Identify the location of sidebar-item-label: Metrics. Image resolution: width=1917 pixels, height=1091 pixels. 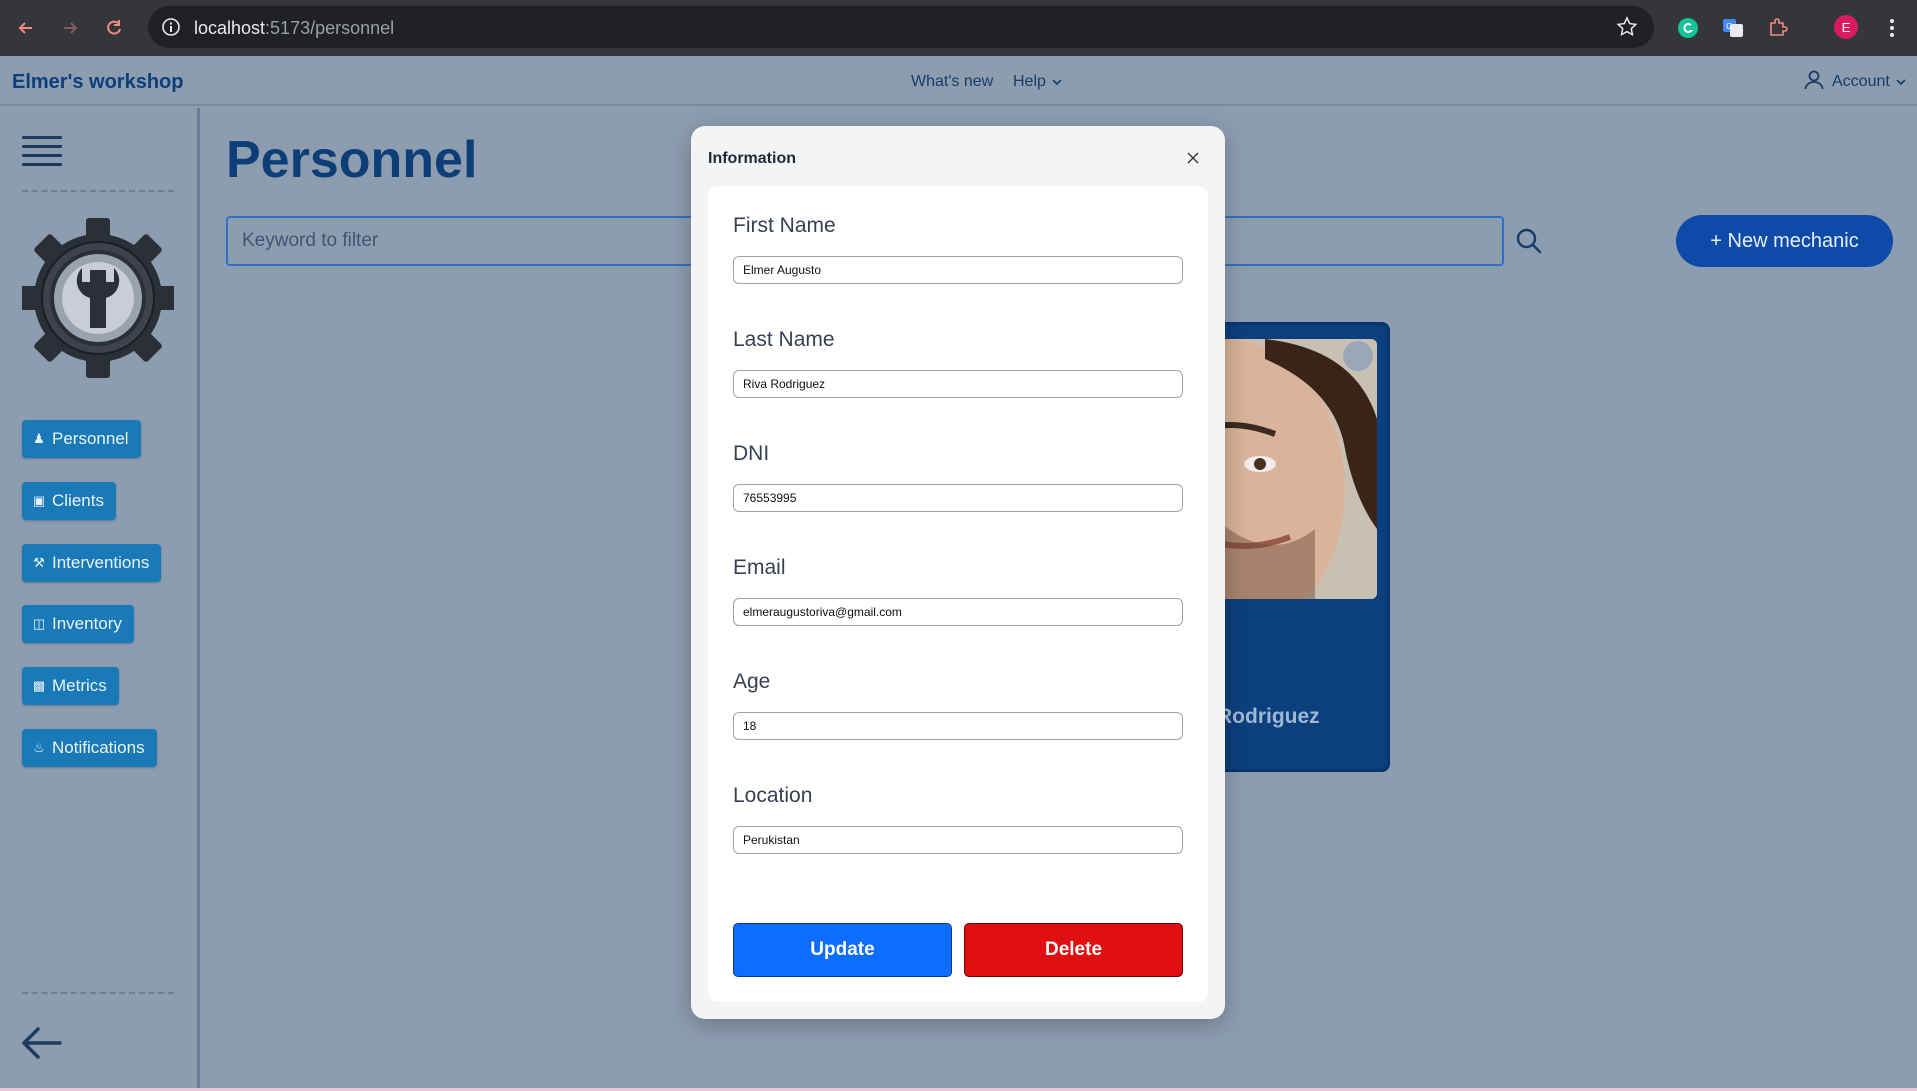
(79, 685).